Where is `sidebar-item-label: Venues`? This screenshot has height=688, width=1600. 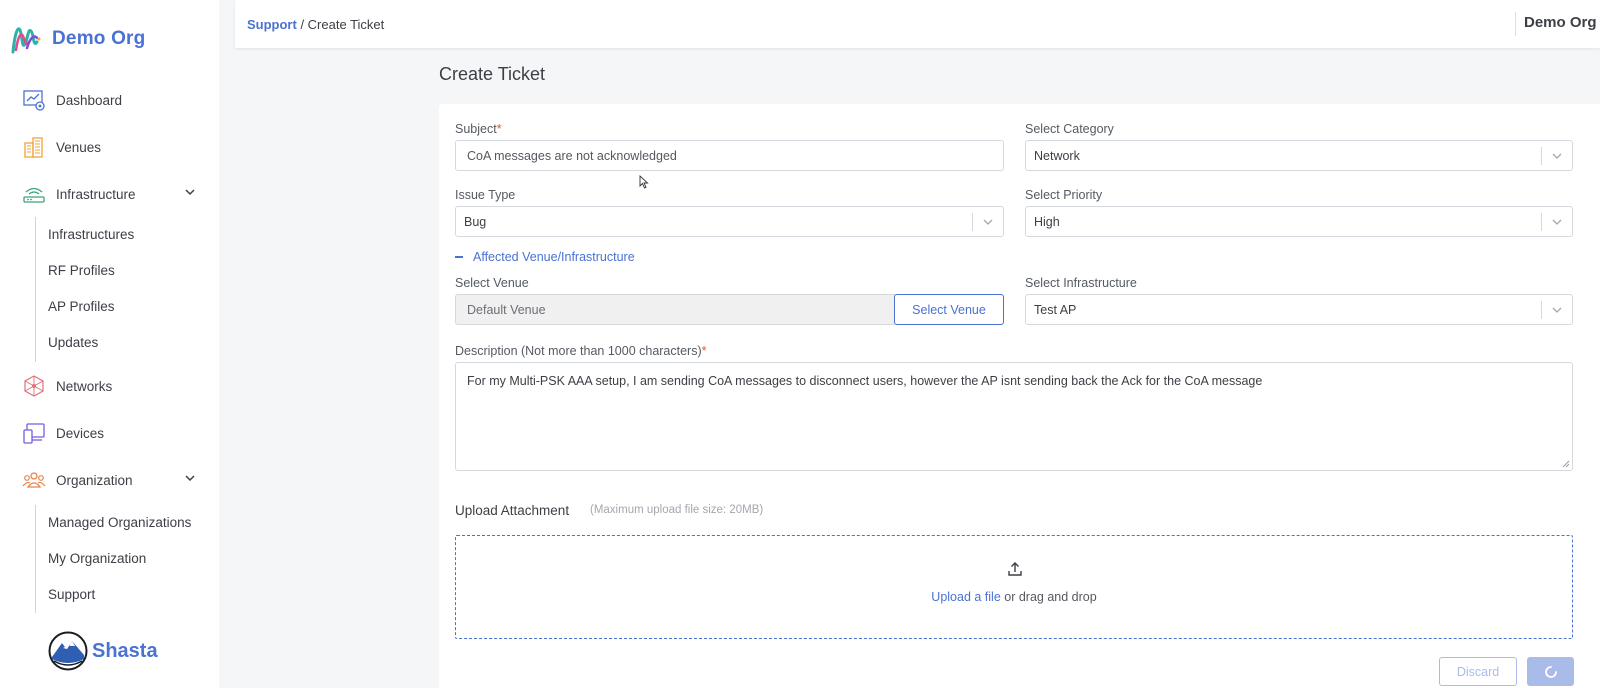
sidebar-item-label: Venues is located at coordinates (79, 147).